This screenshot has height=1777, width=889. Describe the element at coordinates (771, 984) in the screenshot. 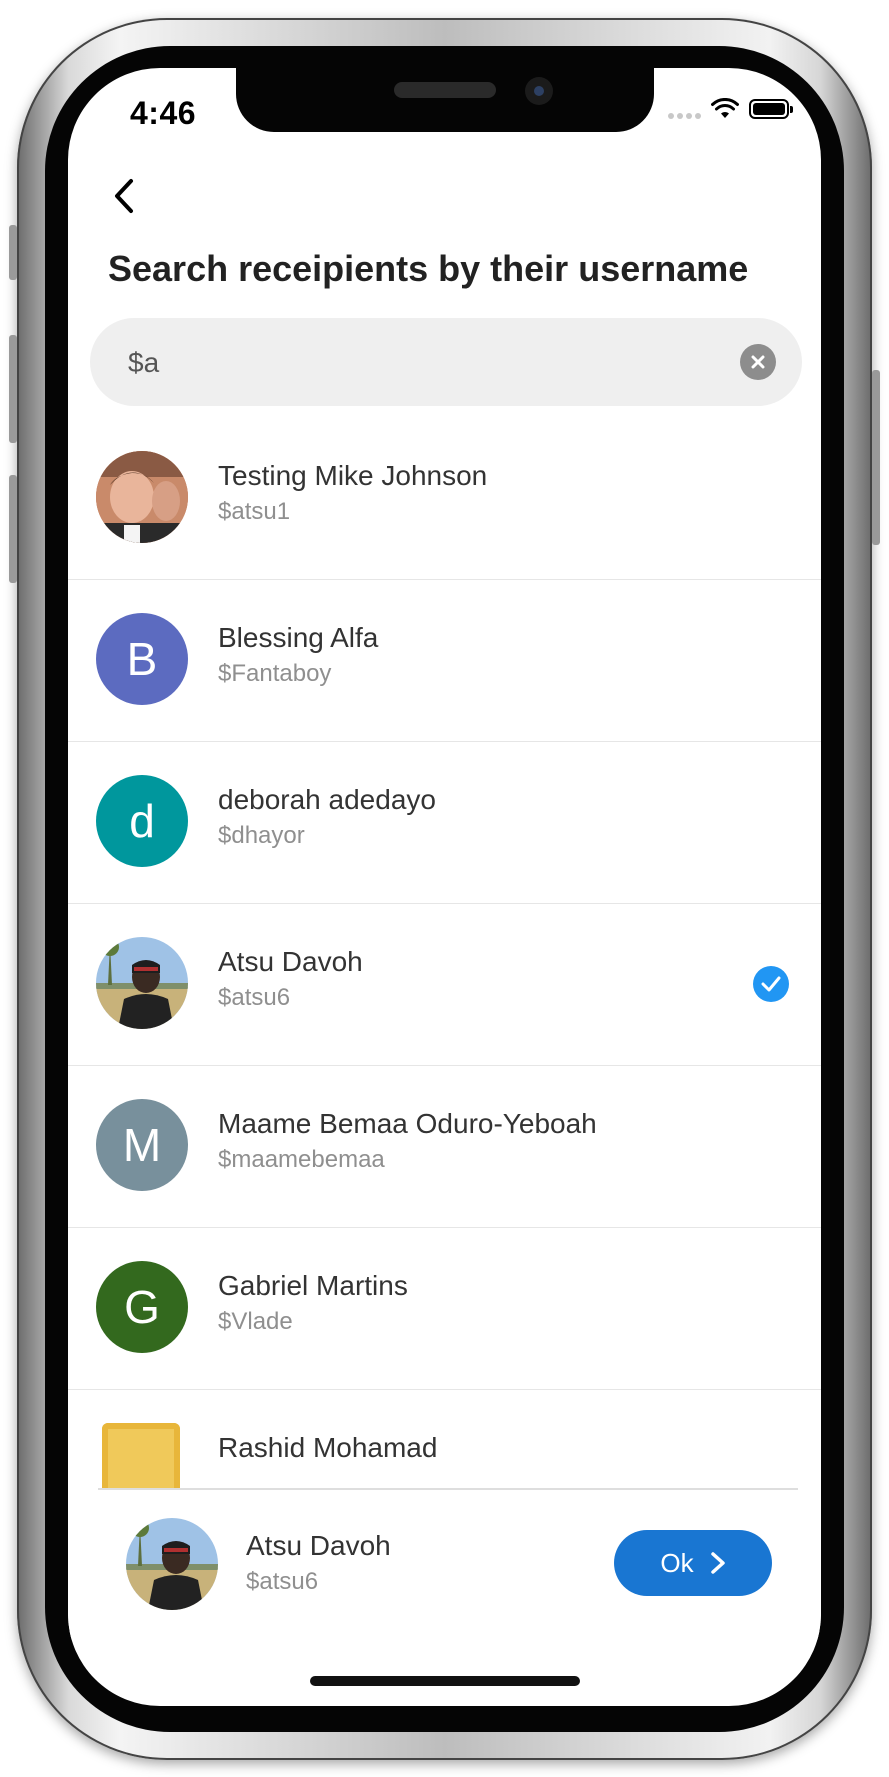

I see `selected-check-icon` at that location.